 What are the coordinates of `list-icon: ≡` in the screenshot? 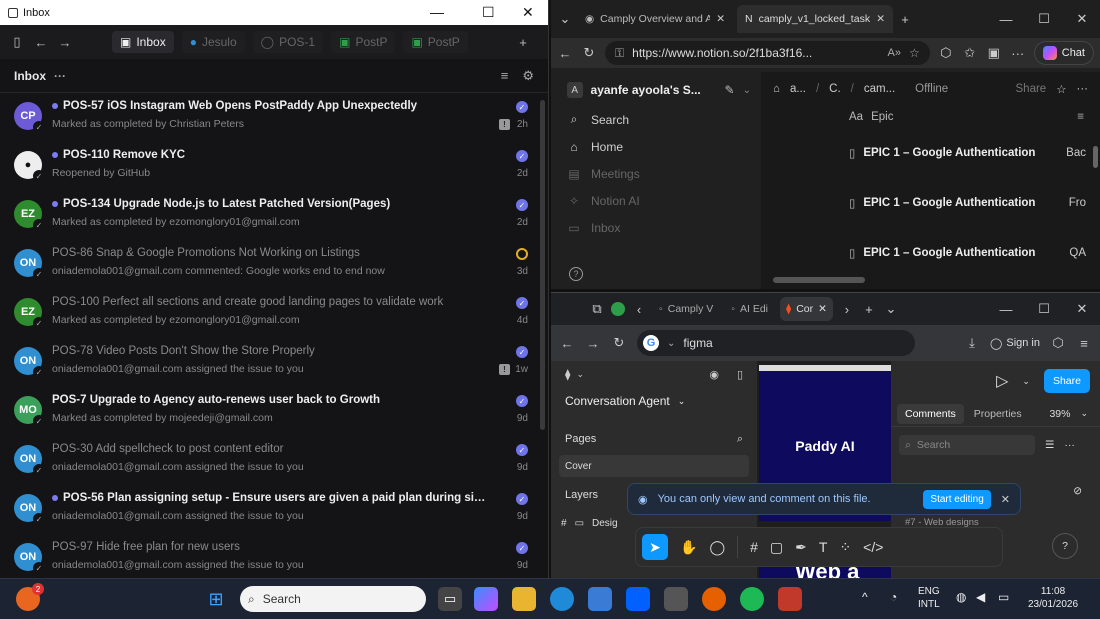 It's located at (1080, 117).